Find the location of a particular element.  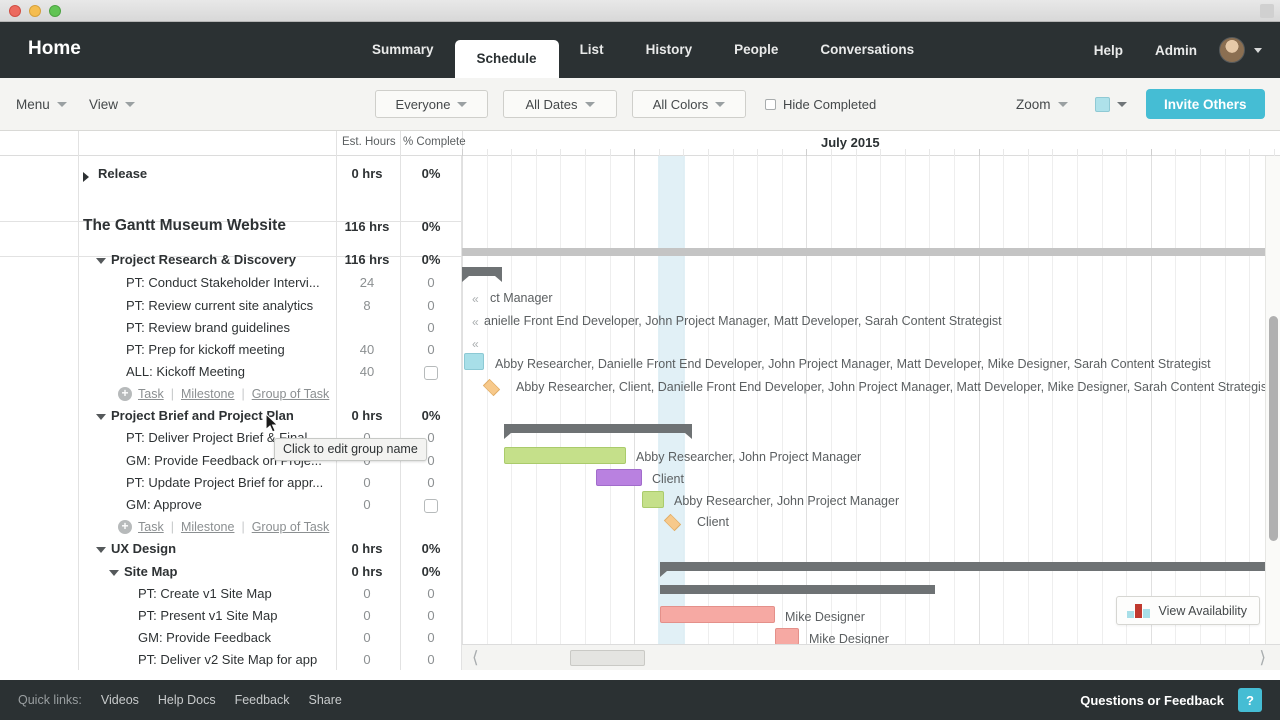

zoom-control: Zoom is located at coordinates (1042, 104).